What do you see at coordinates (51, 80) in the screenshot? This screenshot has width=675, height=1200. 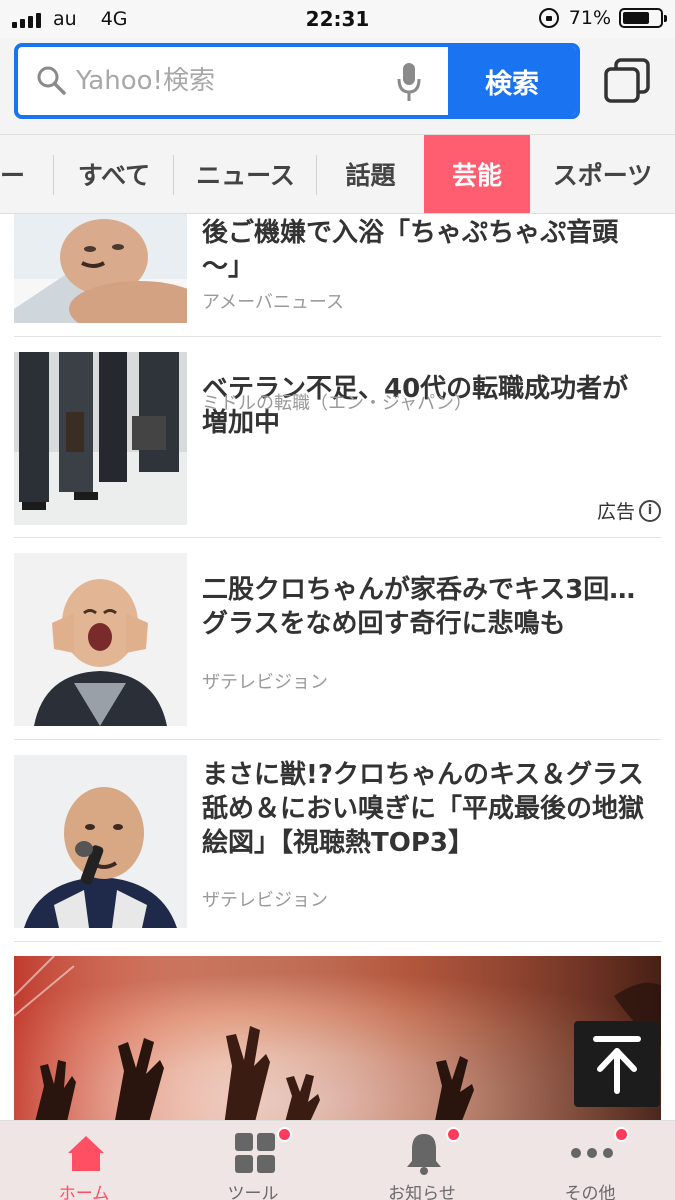 I see `search-icon` at bounding box center [51, 80].